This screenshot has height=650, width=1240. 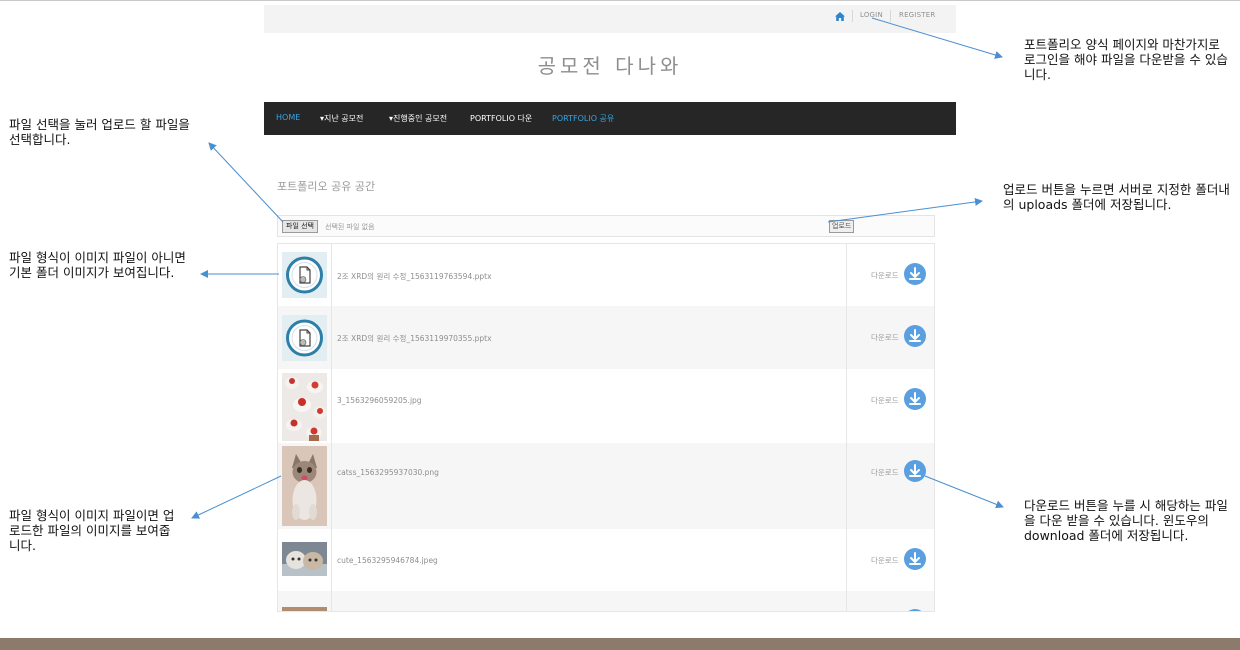 What do you see at coordinates (236, 497) in the screenshot?
I see `arrow-image-thumb` at bounding box center [236, 497].